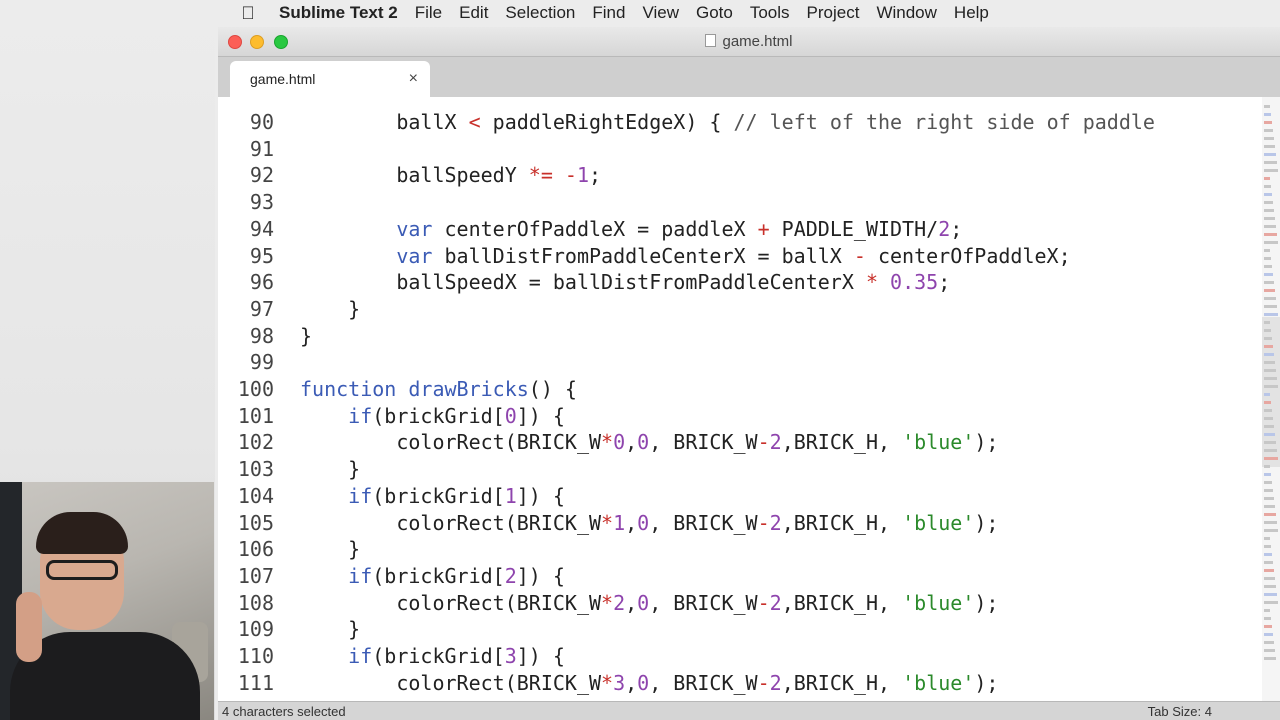 Image resolution: width=1280 pixels, height=720 pixels. What do you see at coordinates (714, 13) in the screenshot?
I see `menu-goto: Goto` at bounding box center [714, 13].